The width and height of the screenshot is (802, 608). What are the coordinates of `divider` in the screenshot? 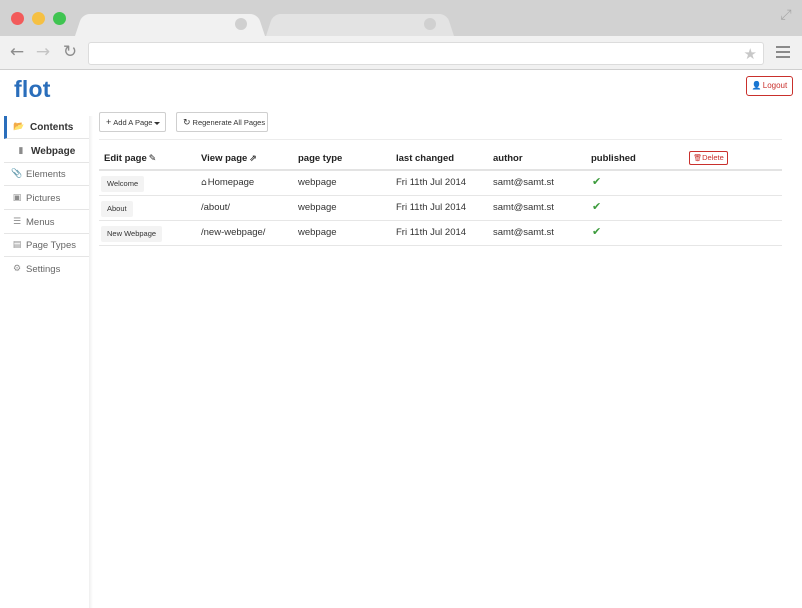 It's located at (440, 139).